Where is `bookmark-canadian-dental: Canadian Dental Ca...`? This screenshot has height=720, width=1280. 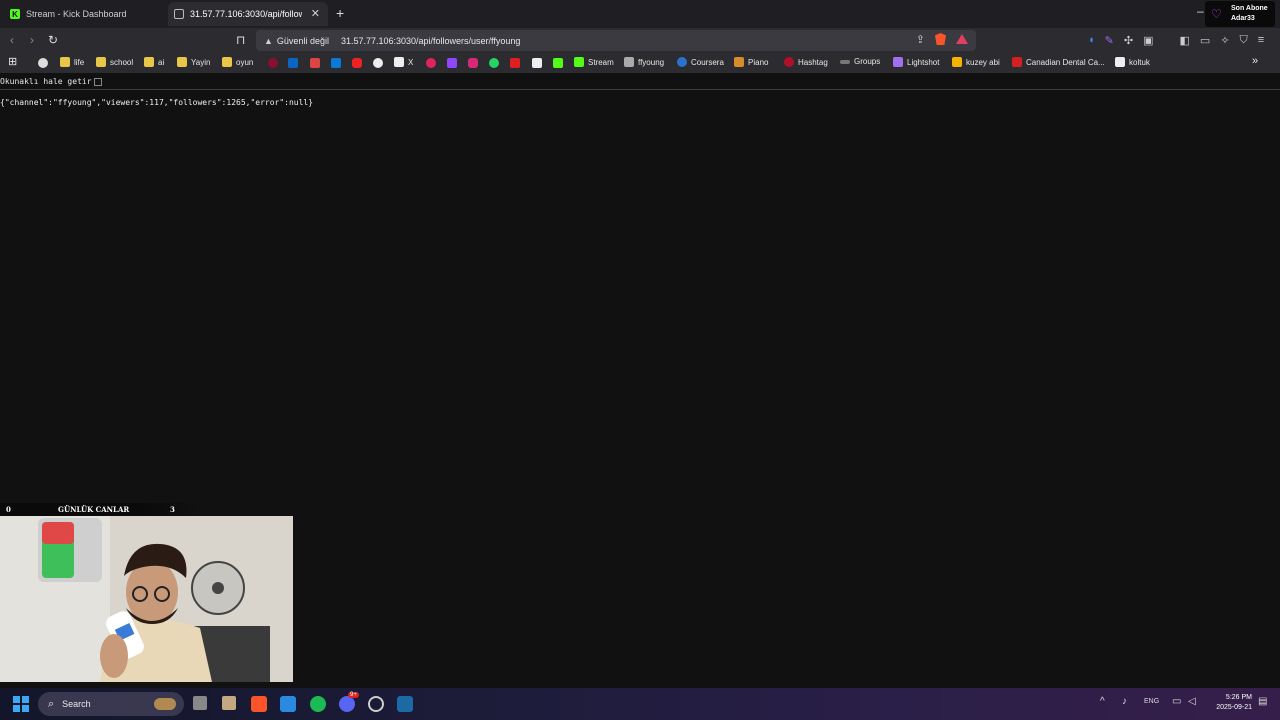
bookmark-canadian-dental: Canadian Dental Ca... is located at coordinates (1058, 62).